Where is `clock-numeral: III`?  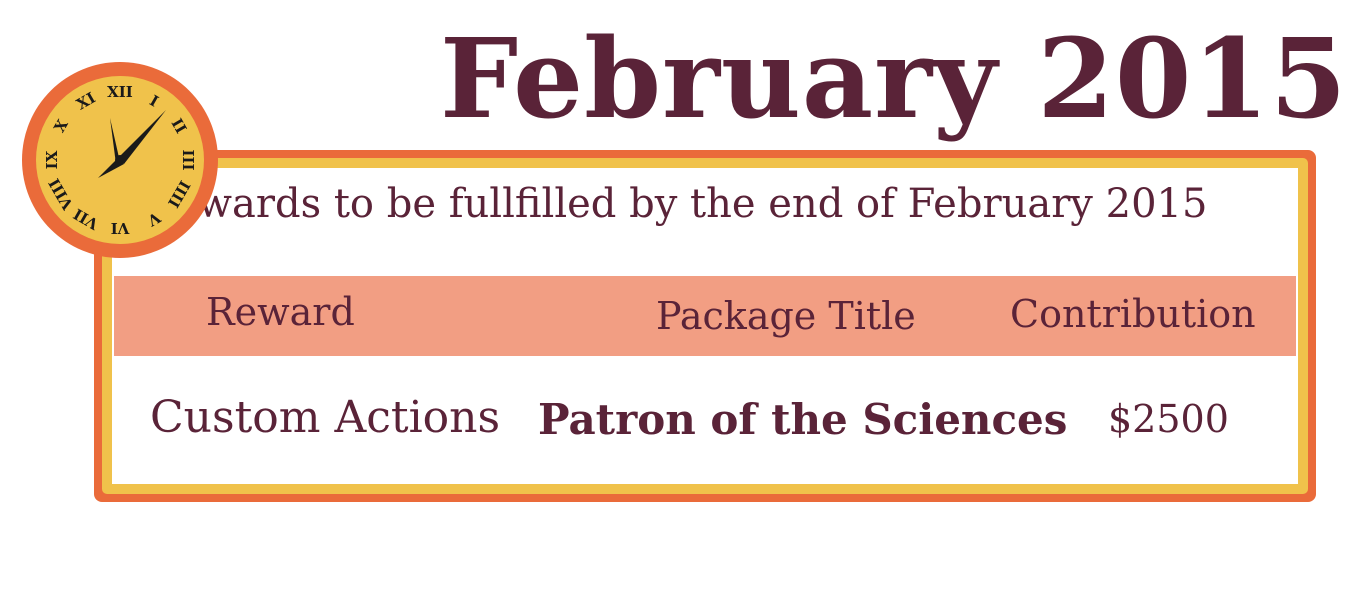 clock-numeral: III is located at coordinates (188, 159).